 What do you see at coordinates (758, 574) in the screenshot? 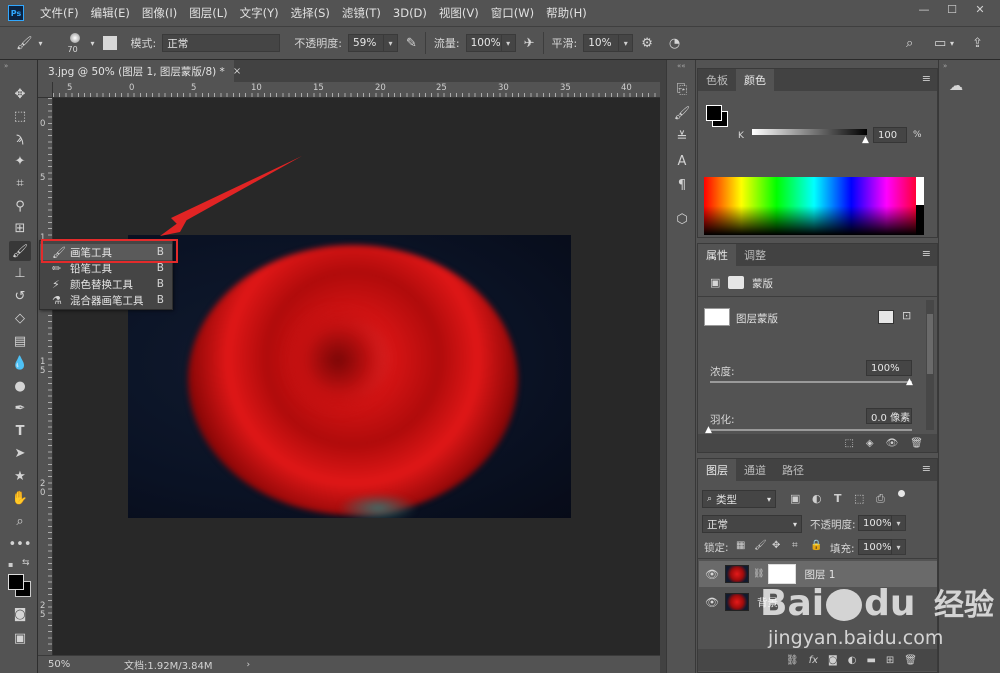
I see `link-icon: ⛓` at bounding box center [758, 574].